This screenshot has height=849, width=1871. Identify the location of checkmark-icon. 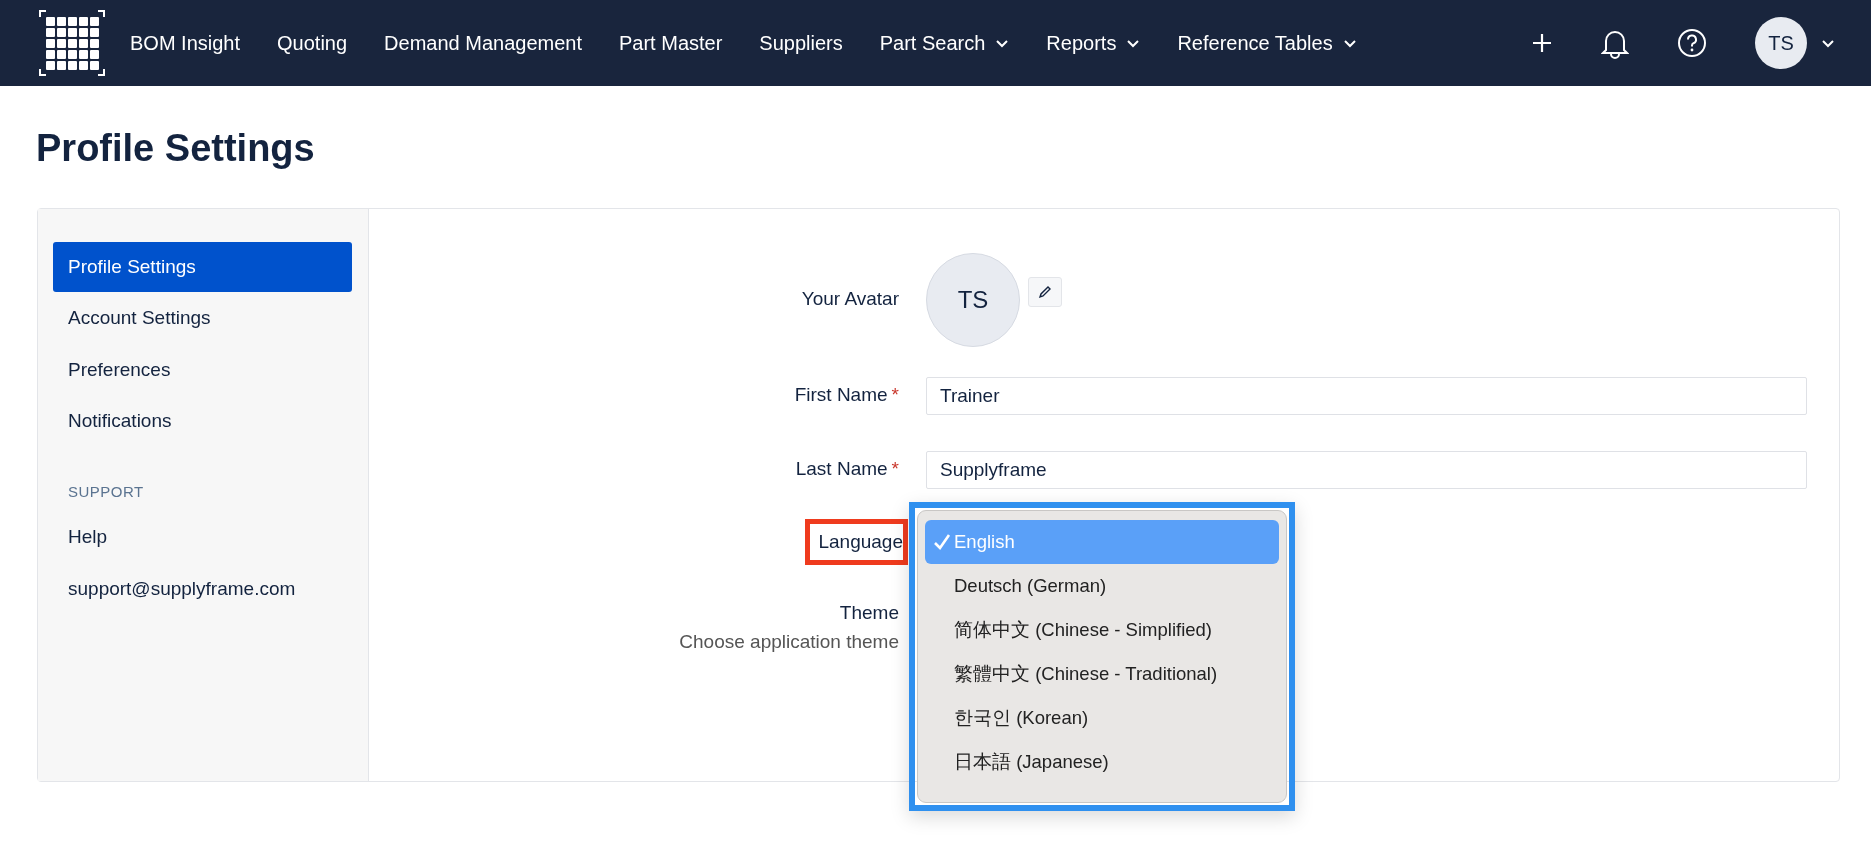
(942, 541).